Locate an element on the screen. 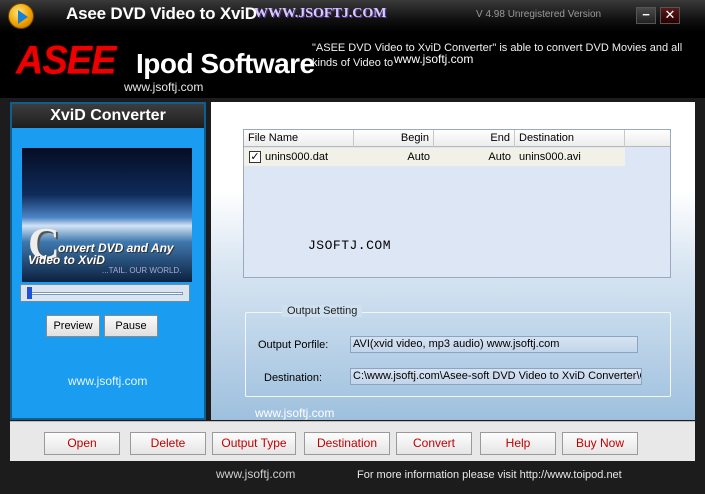 Image resolution: width=705 pixels, height=494 pixels. buy-now-button: Buy Now is located at coordinates (600, 443).